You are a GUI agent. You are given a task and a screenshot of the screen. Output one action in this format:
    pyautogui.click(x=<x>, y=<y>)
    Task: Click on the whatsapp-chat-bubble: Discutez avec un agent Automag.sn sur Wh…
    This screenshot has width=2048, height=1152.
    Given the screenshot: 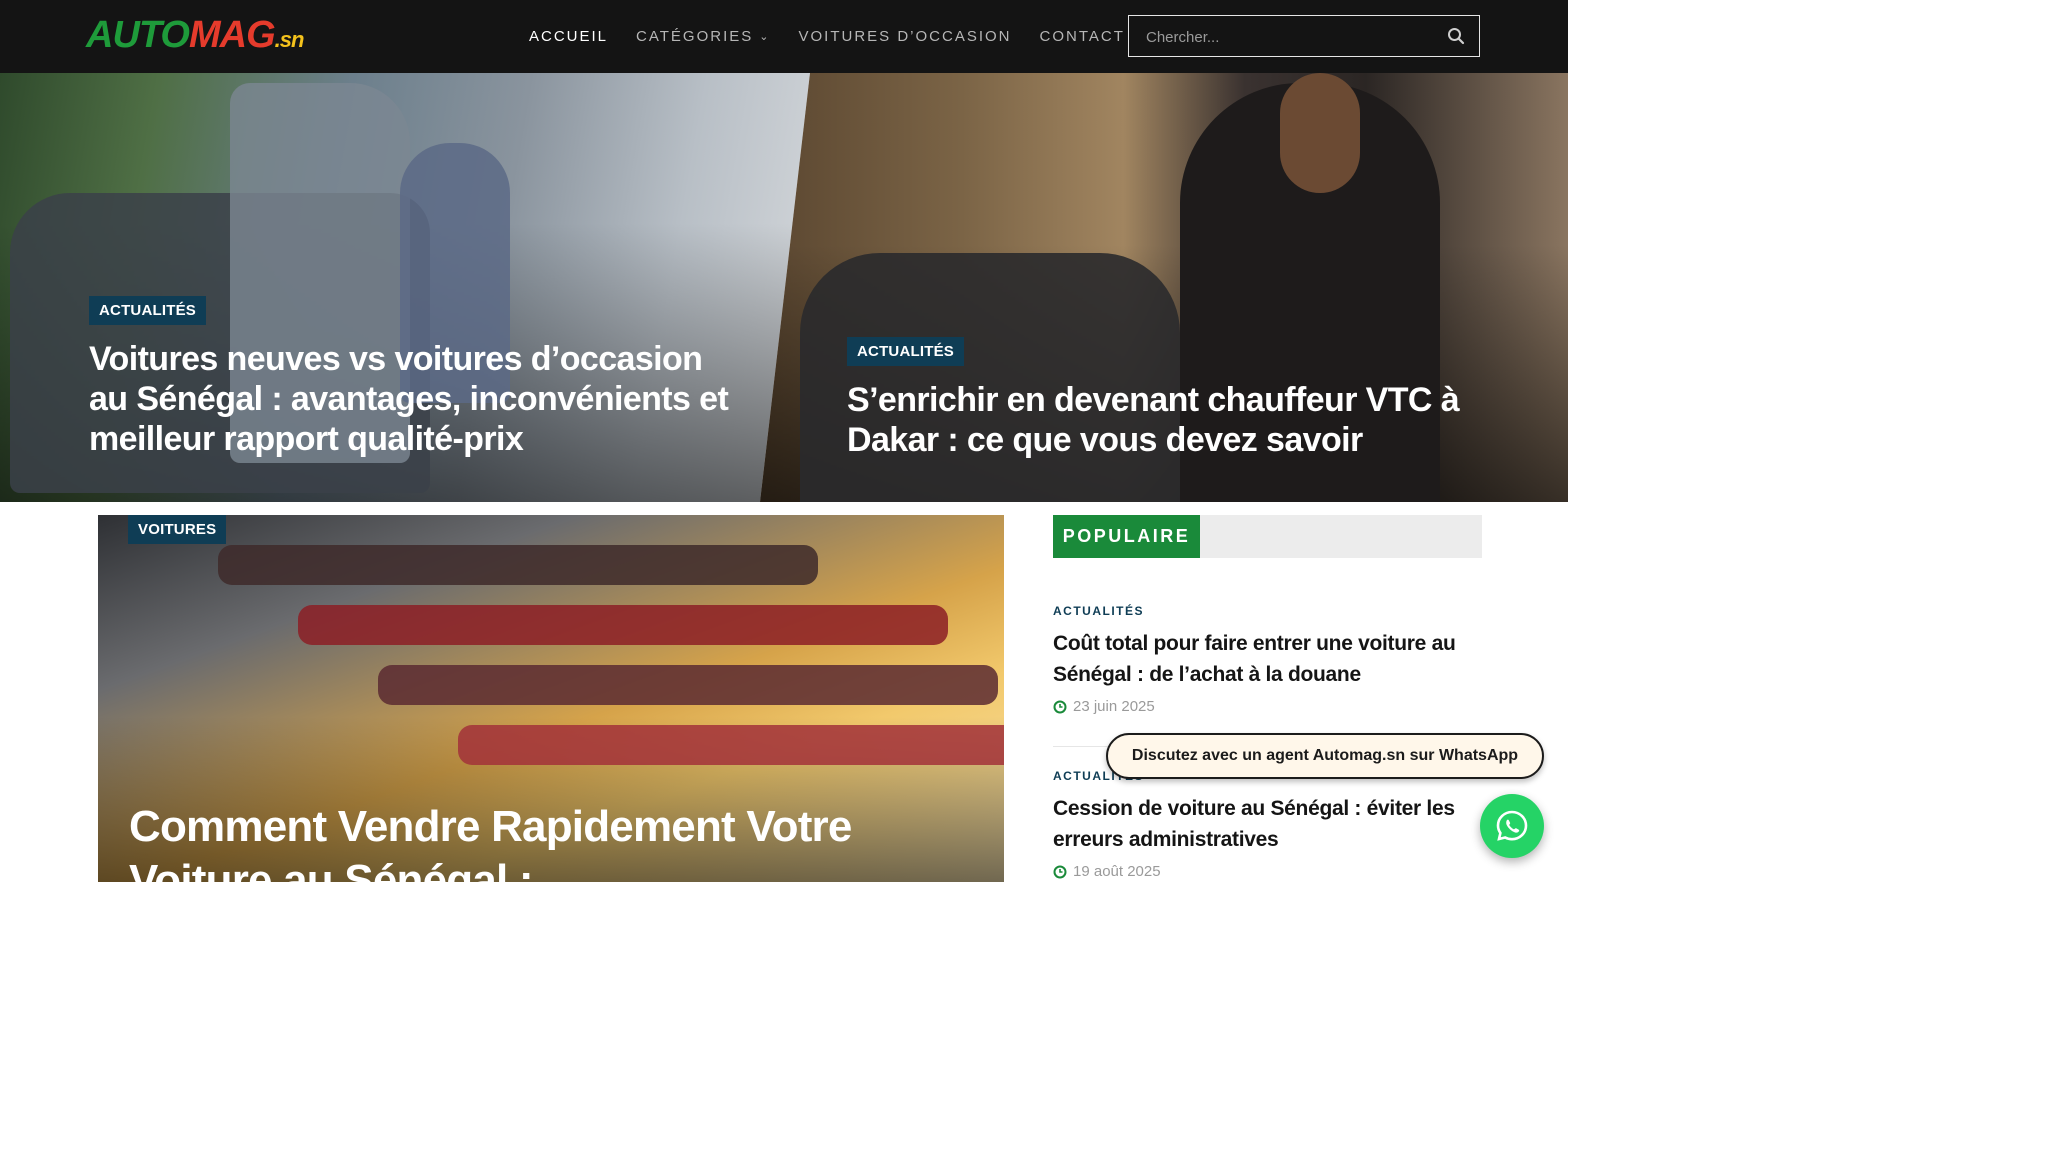 What is the action you would take?
    pyautogui.click(x=1325, y=756)
    